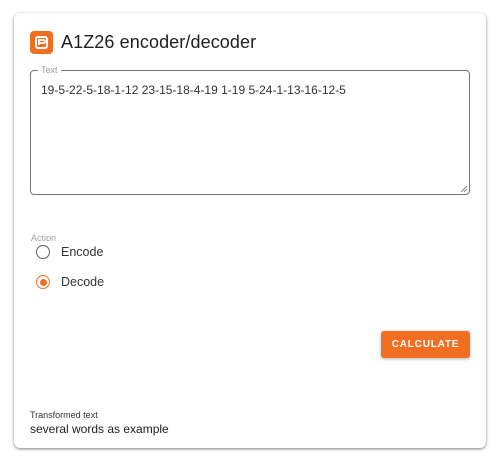 The height and width of the screenshot is (462, 500). I want to click on calculator-header: A1Z26 encoder/decoder, so click(143, 42).